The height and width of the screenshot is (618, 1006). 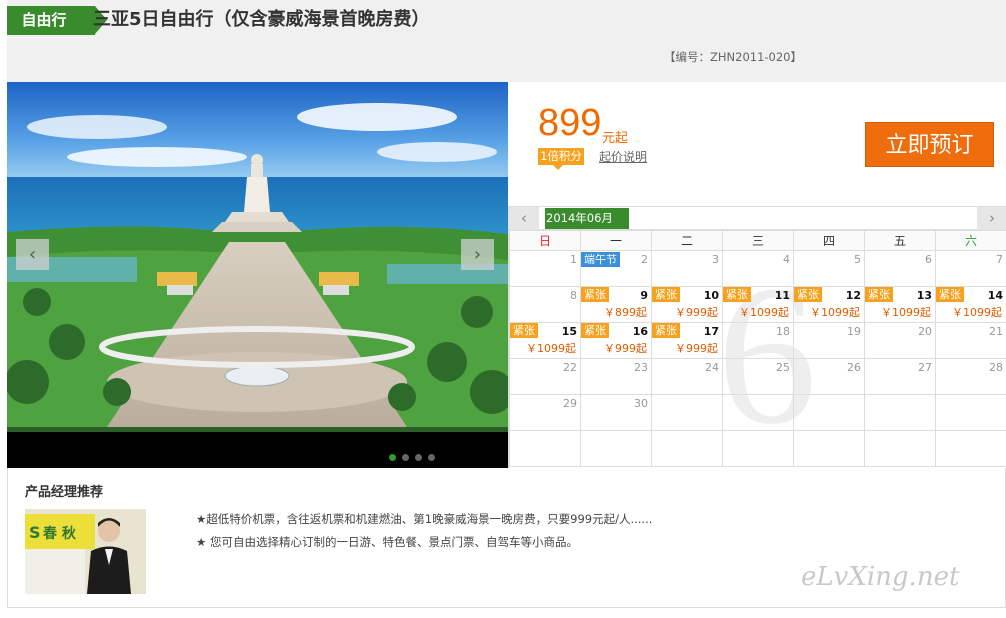 What do you see at coordinates (996, 367) in the screenshot?
I see `day-number: 28` at bounding box center [996, 367].